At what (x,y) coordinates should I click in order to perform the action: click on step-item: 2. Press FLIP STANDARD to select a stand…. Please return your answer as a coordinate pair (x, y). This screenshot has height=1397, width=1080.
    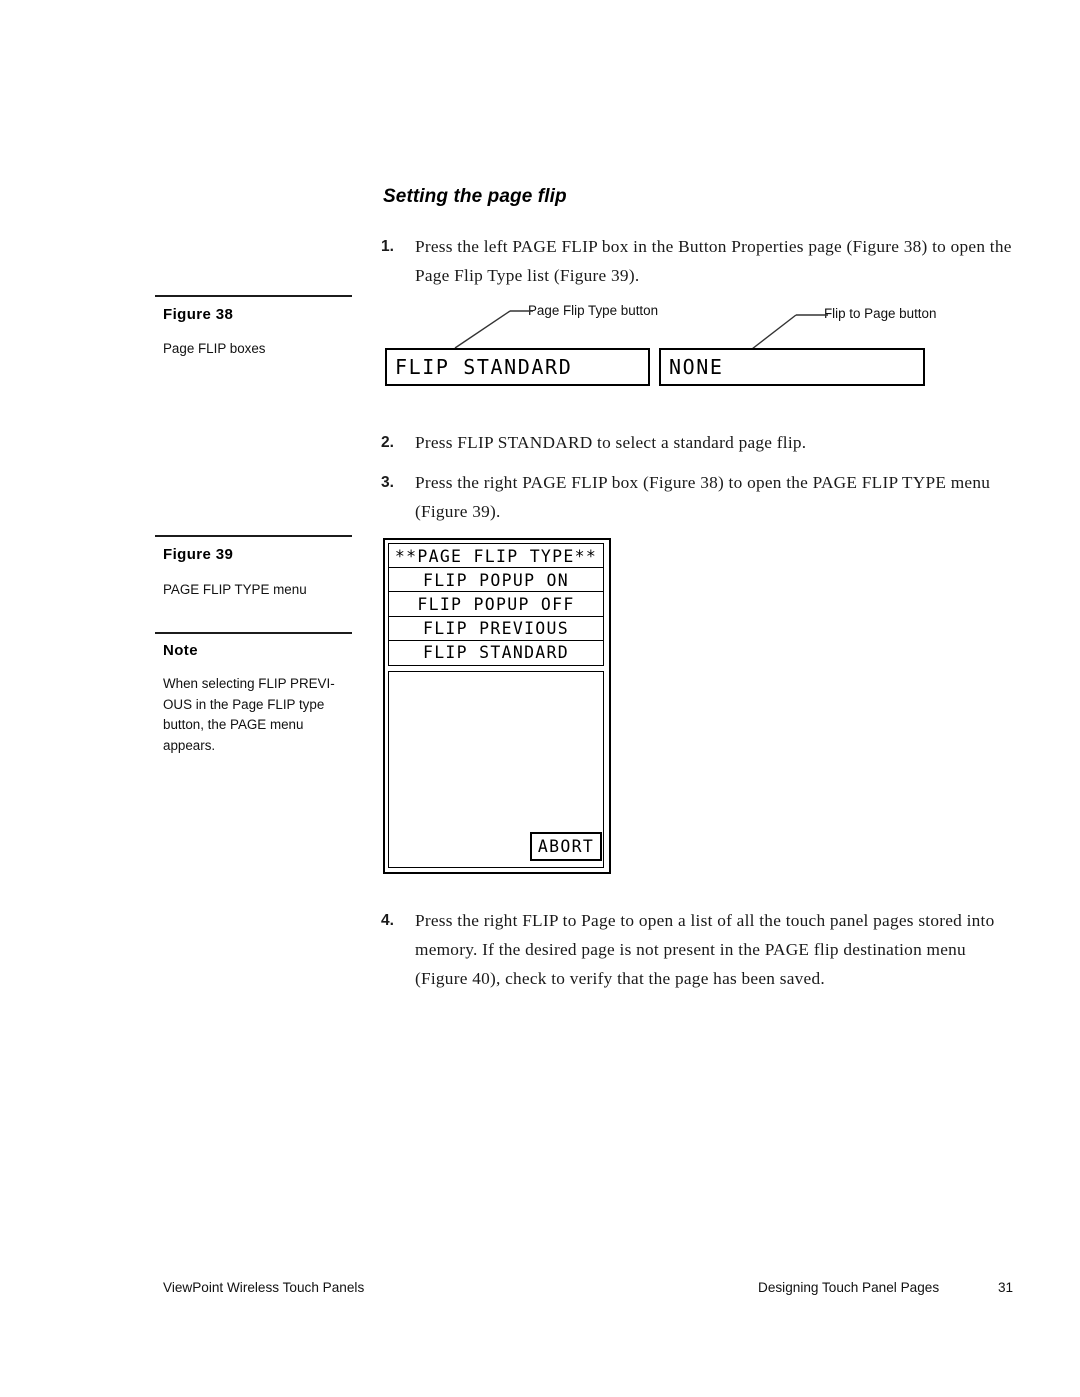
    Looking at the image, I should click on (701, 442).